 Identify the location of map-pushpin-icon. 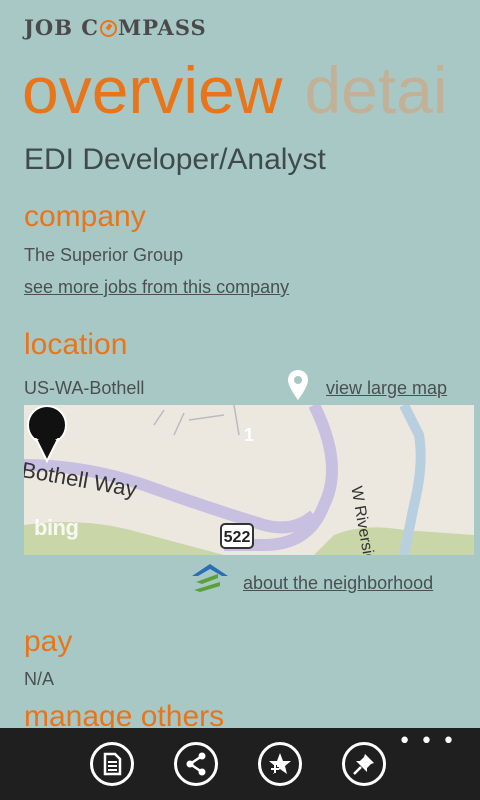
(47, 436).